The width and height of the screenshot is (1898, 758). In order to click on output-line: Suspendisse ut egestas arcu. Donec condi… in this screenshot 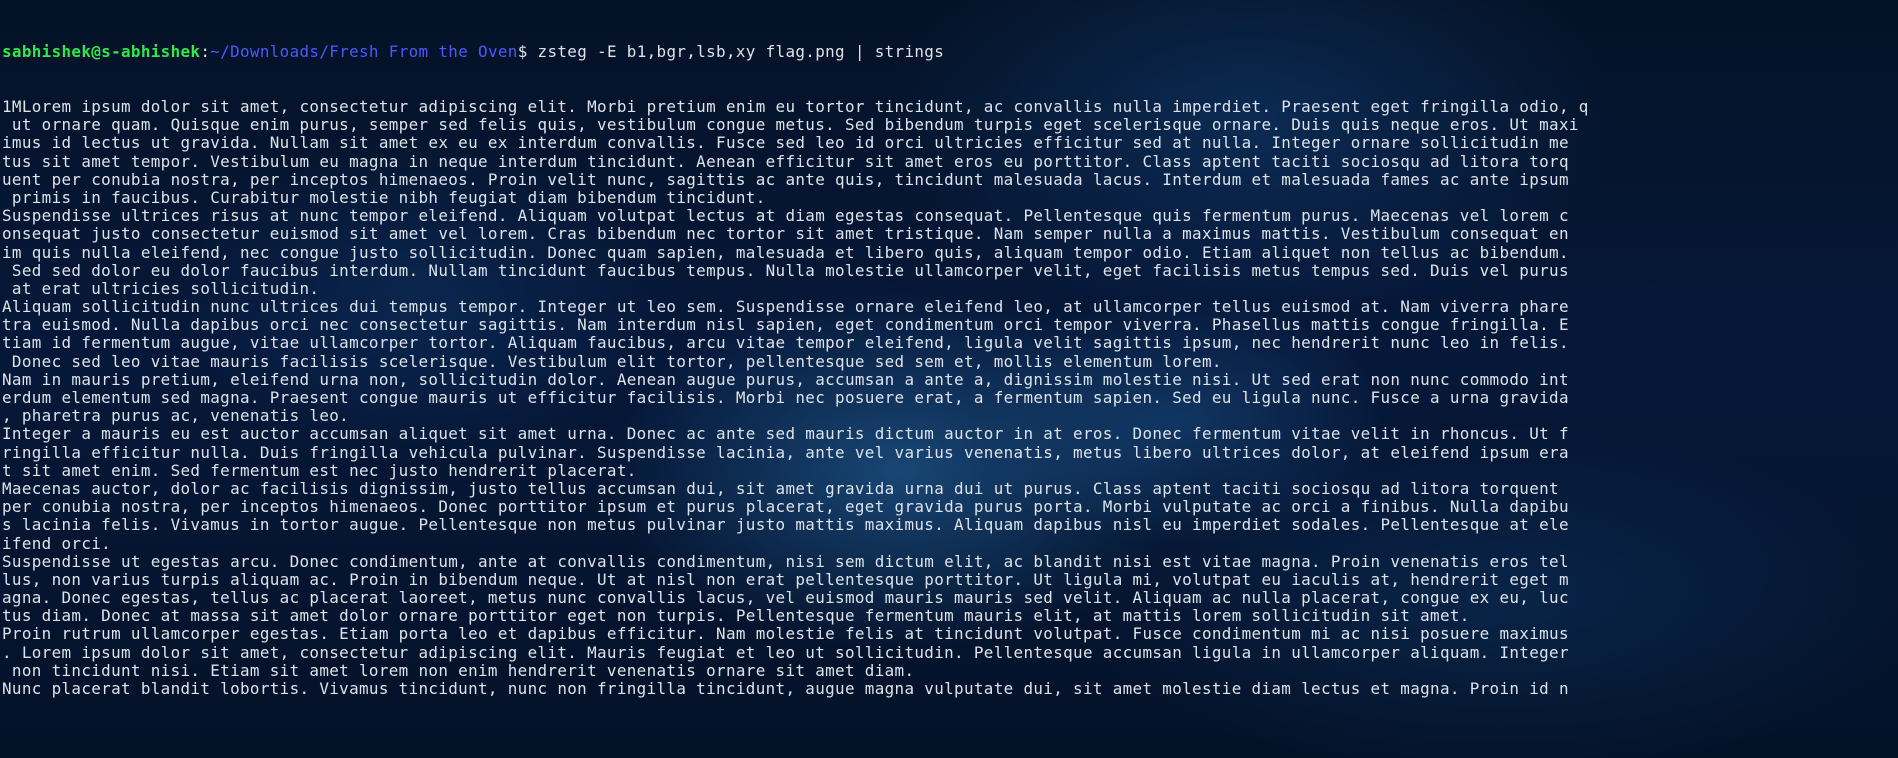, I will do `click(785, 561)`.